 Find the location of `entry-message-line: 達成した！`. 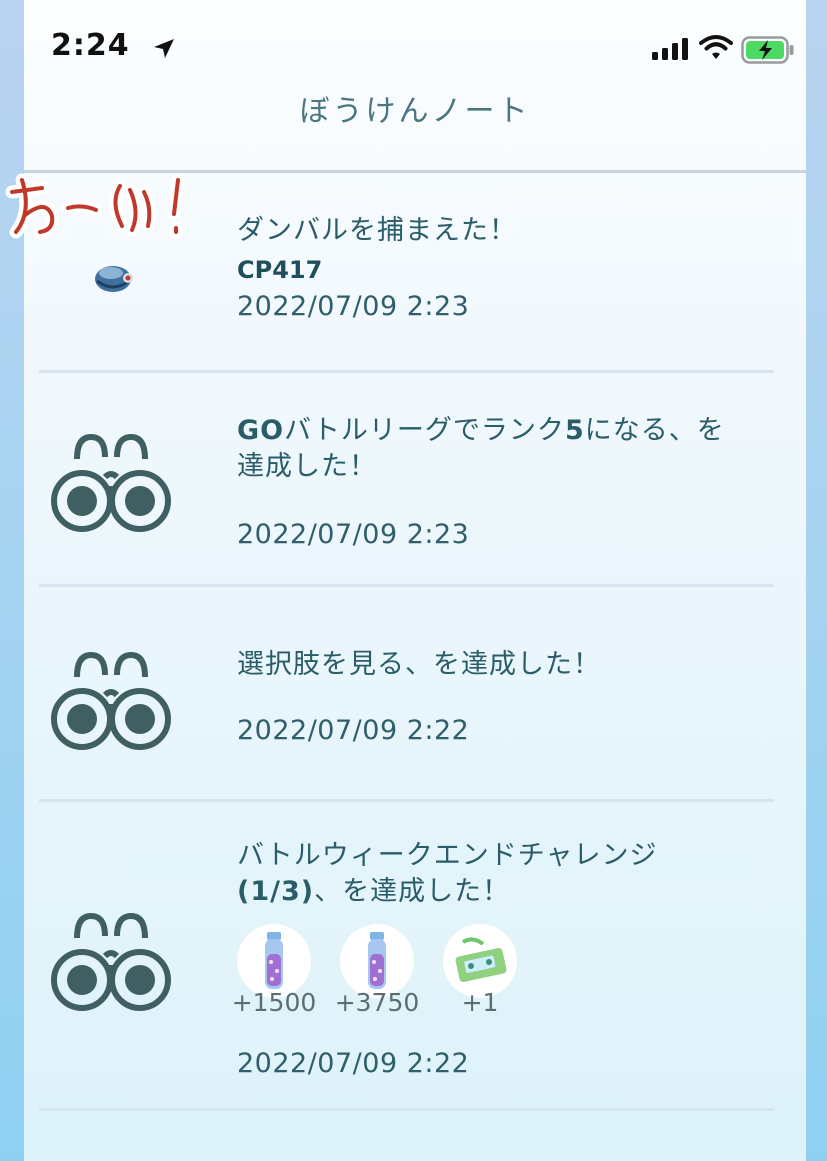

entry-message-line: 達成した！ is located at coordinates (307, 466).